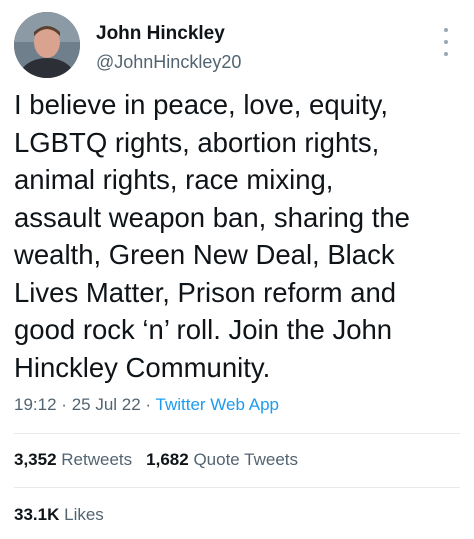 The width and height of the screenshot is (474, 539). I want to click on author-handle: @JohnHinckley20, so click(168, 62).